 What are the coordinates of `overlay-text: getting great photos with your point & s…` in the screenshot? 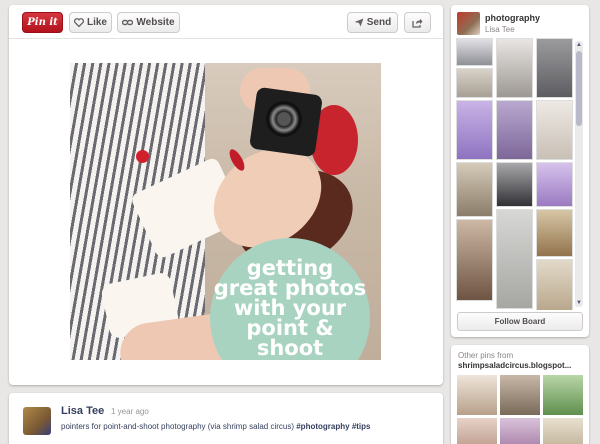 It's located at (290, 308).